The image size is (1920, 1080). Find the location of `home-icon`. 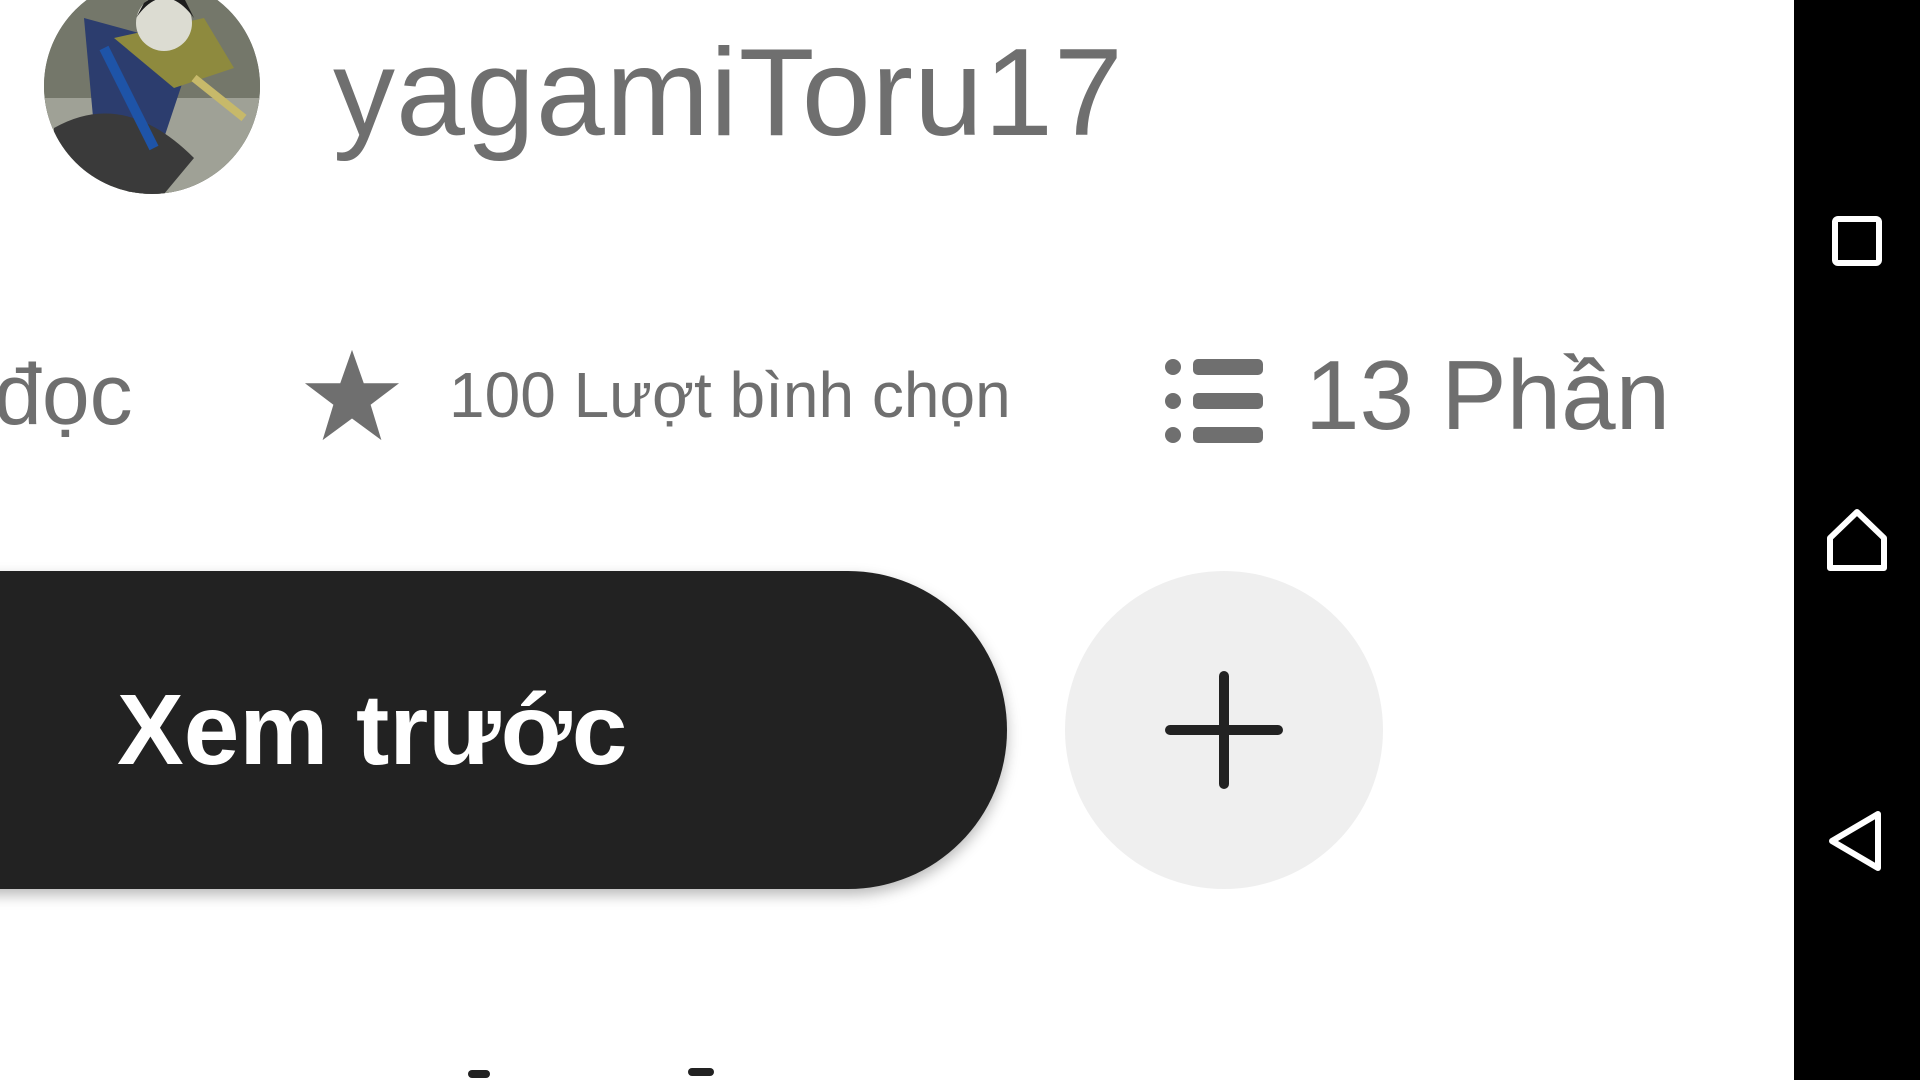

home-icon is located at coordinates (1857, 540).